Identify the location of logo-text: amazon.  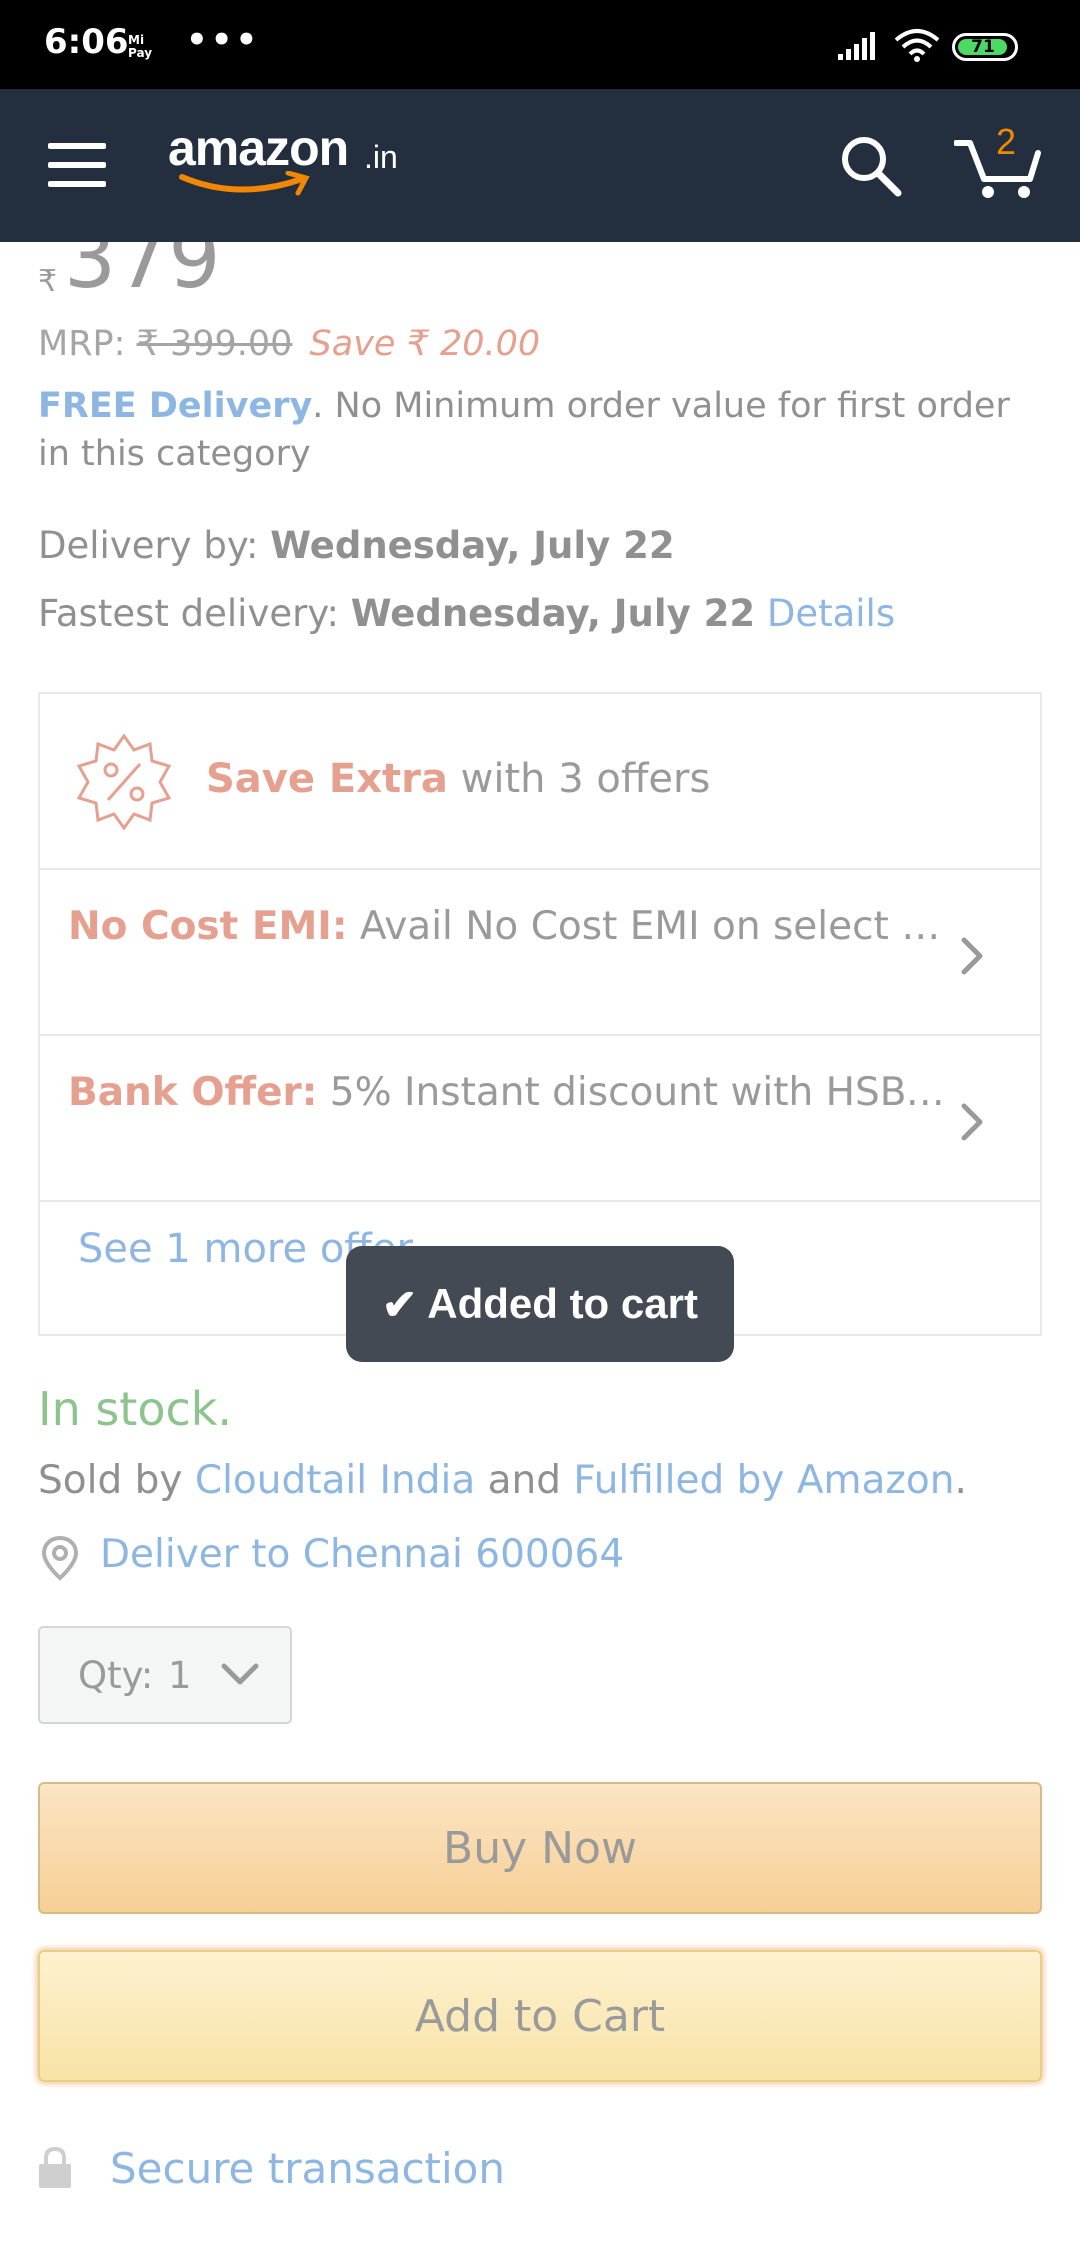
(258, 148).